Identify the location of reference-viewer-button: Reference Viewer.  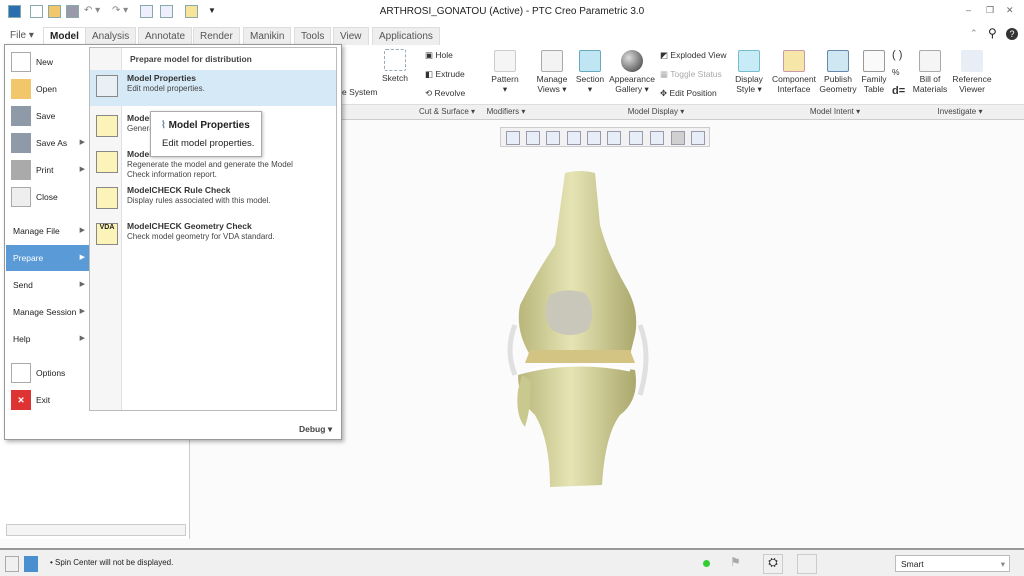
(972, 72).